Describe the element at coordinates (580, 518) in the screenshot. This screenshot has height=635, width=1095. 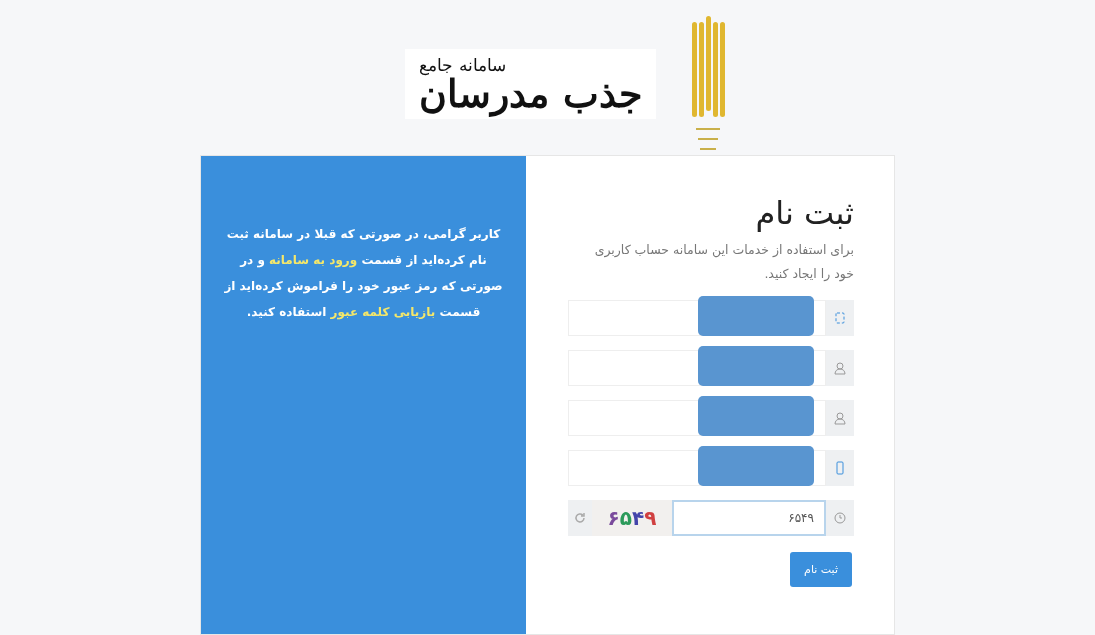
I see `refresh-icon` at that location.